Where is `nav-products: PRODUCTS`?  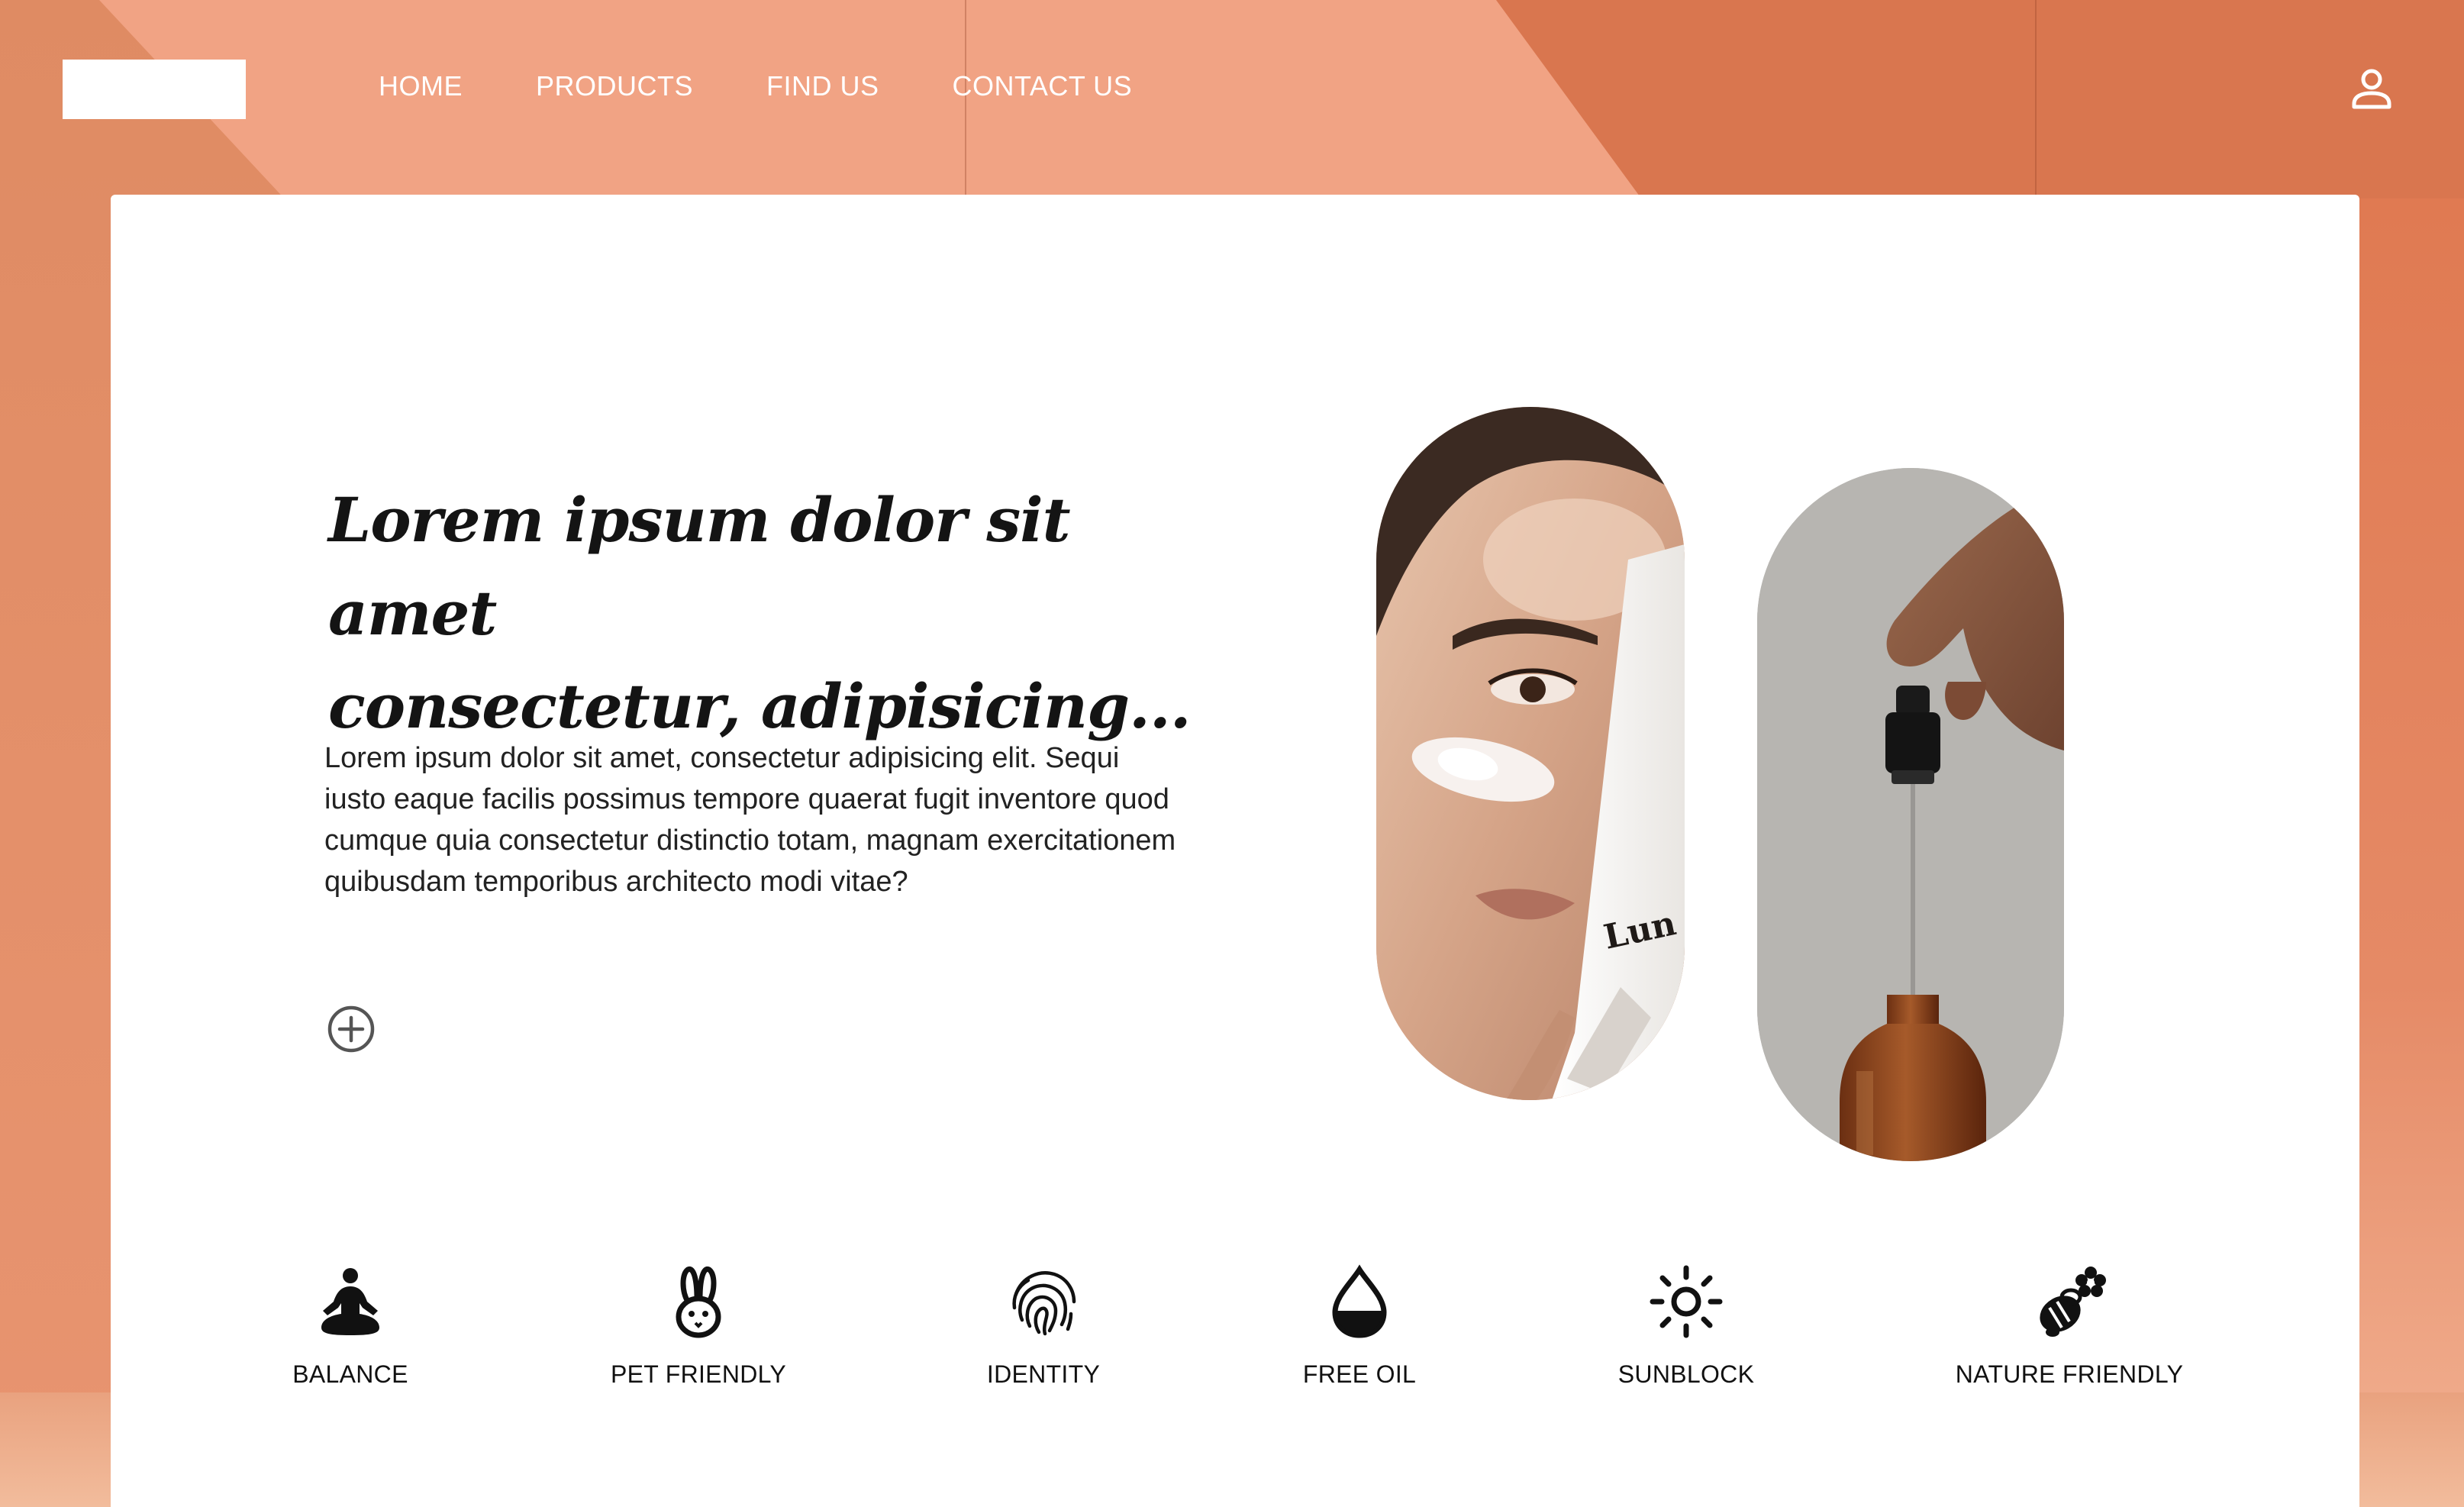
nav-products: PRODUCTS is located at coordinates (614, 86).